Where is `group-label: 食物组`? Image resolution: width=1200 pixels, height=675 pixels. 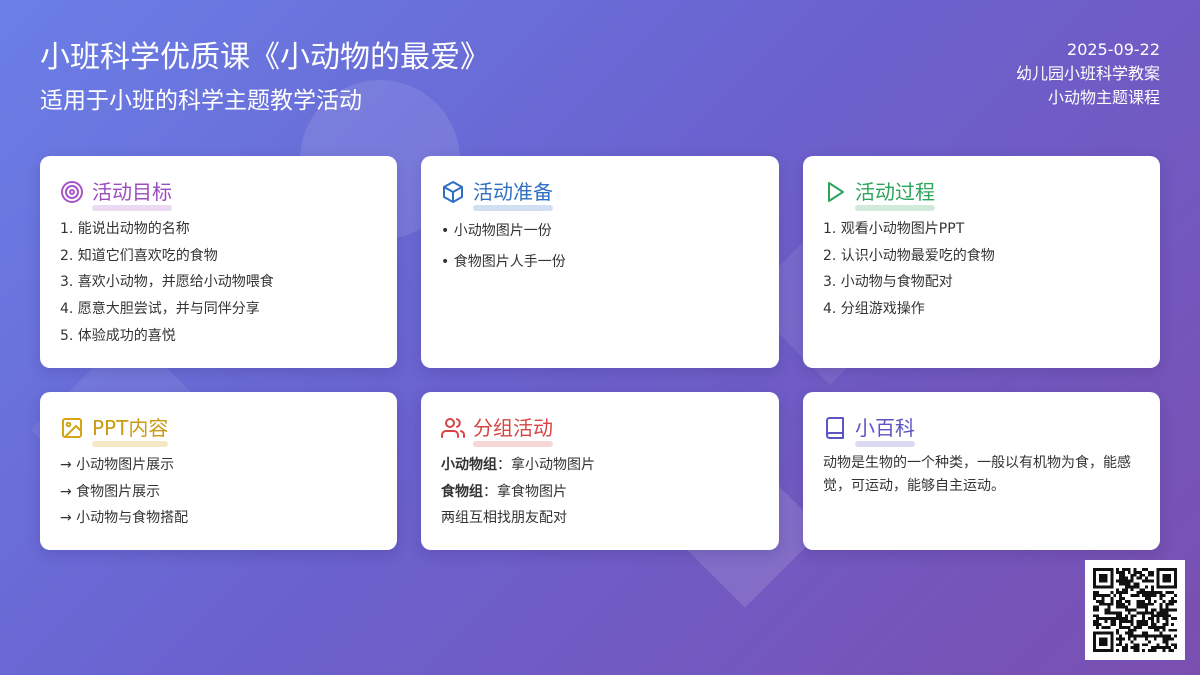 group-label: 食物组 is located at coordinates (462, 491).